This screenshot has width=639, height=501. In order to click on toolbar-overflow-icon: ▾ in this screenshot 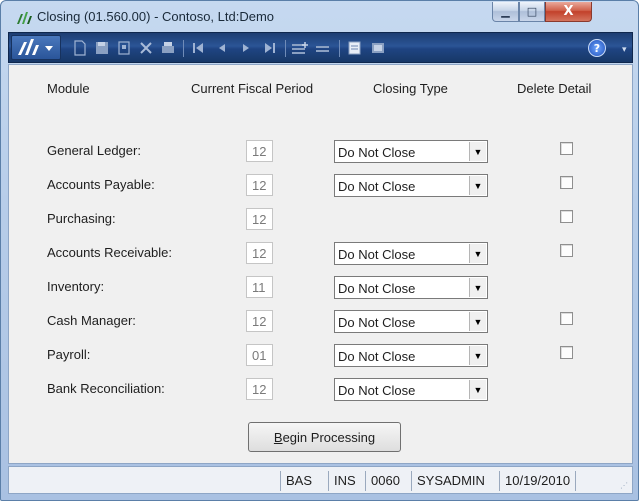, I will do `click(627, 50)`.